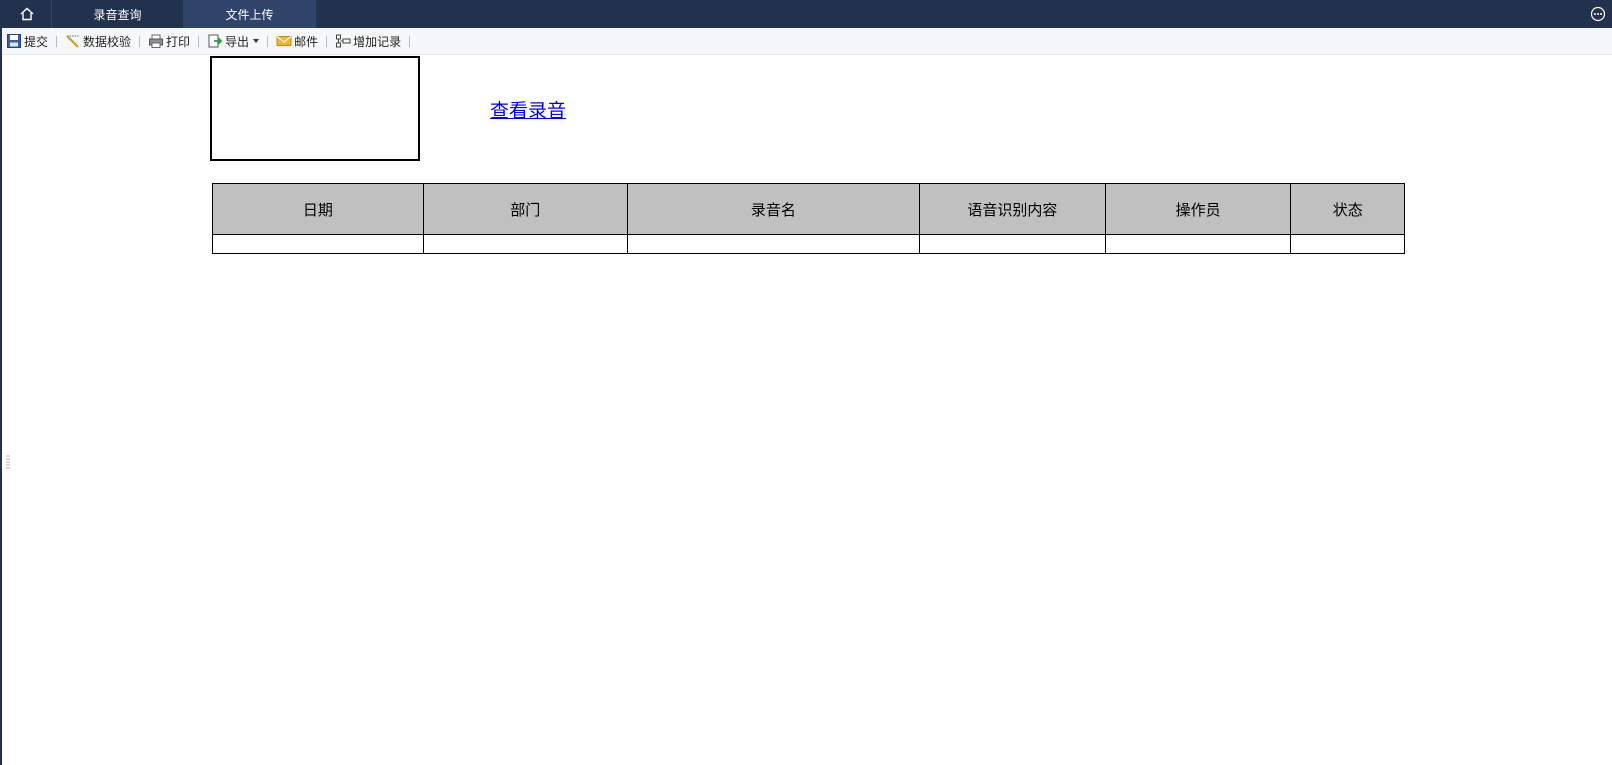  I want to click on column-header-speech-content: 语音识别内容, so click(1012, 209).